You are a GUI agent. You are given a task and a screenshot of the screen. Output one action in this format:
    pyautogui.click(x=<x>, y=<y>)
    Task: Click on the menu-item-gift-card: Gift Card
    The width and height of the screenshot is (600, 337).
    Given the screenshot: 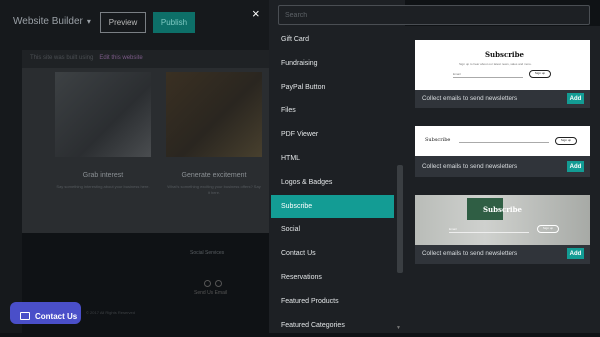 What is the action you would take?
    pyautogui.click(x=332, y=40)
    